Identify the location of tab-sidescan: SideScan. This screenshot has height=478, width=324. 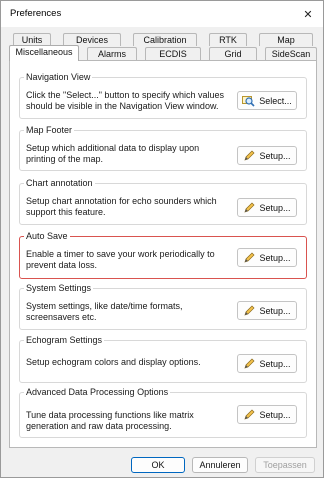
(291, 53).